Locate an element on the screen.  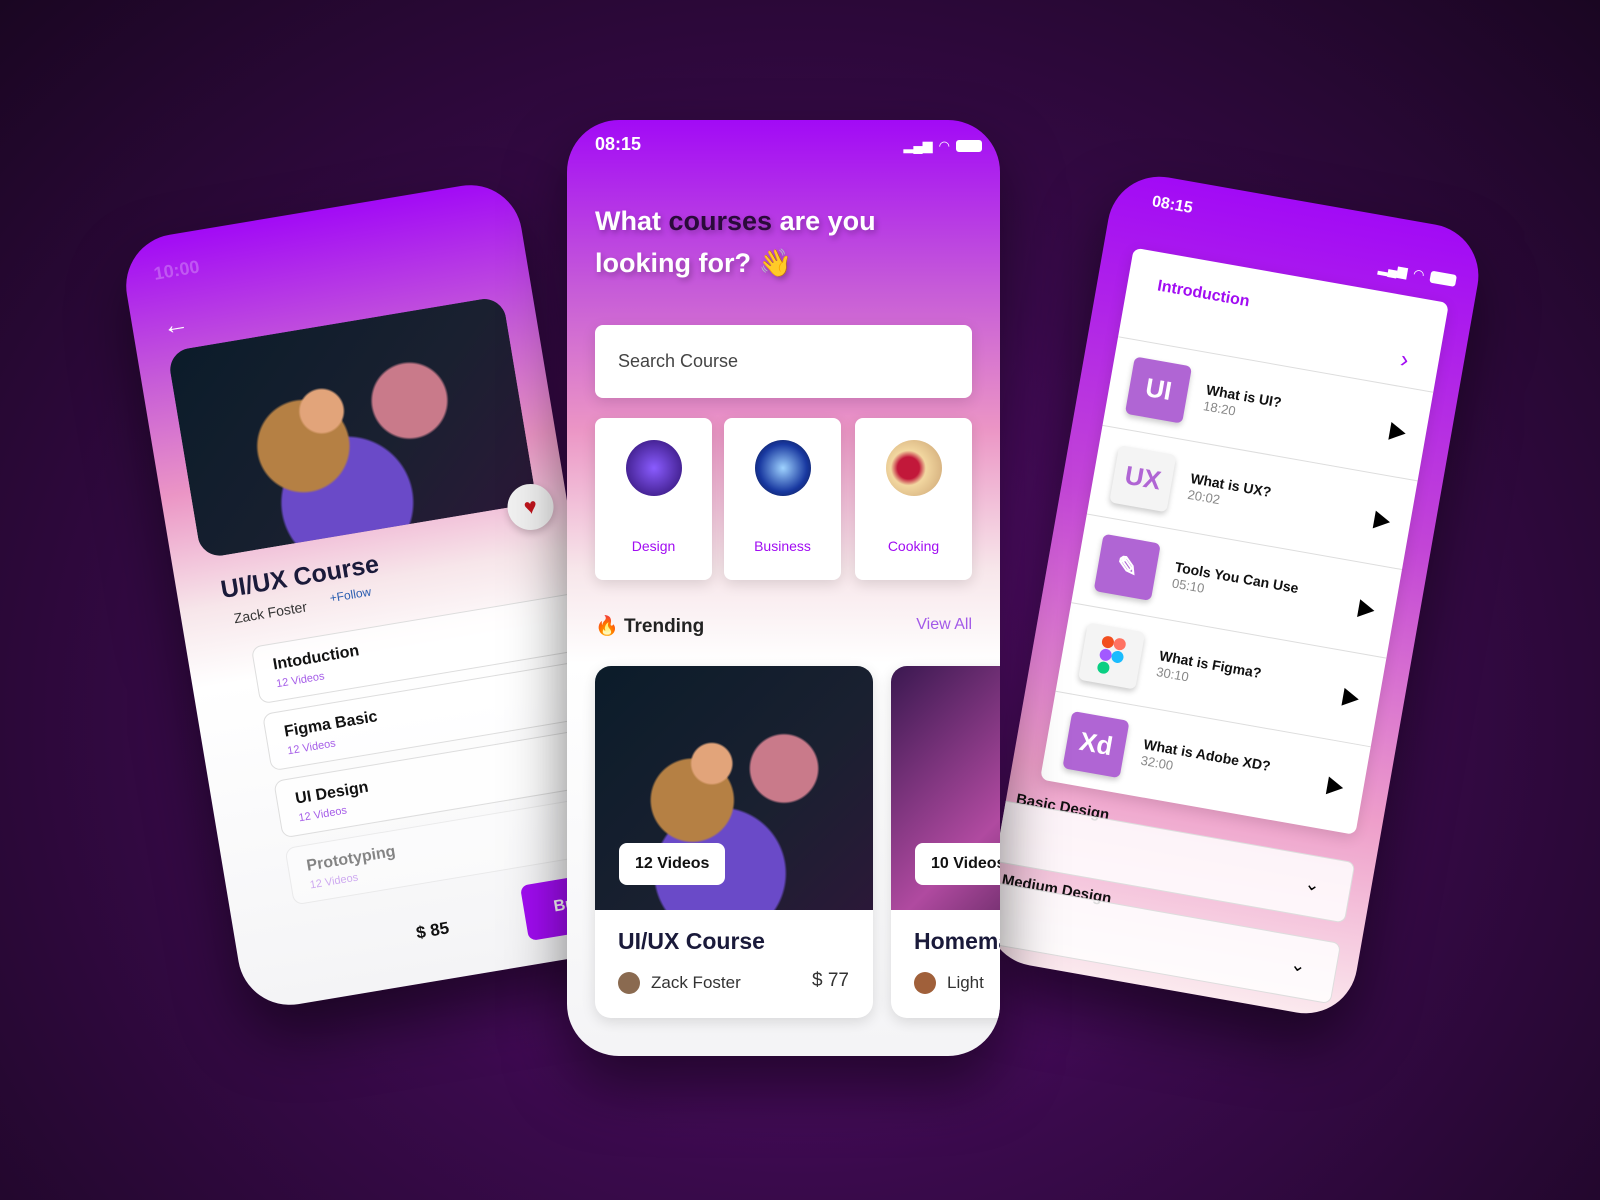
search-input: Search Course is located at coordinates (783, 361).